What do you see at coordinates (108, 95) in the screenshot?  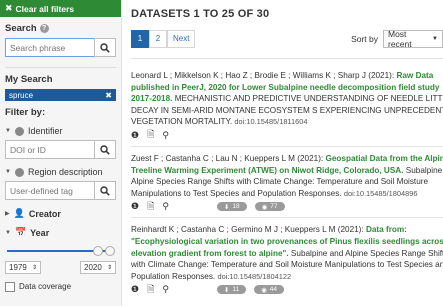 I see `remove-chip-icon: ✖` at bounding box center [108, 95].